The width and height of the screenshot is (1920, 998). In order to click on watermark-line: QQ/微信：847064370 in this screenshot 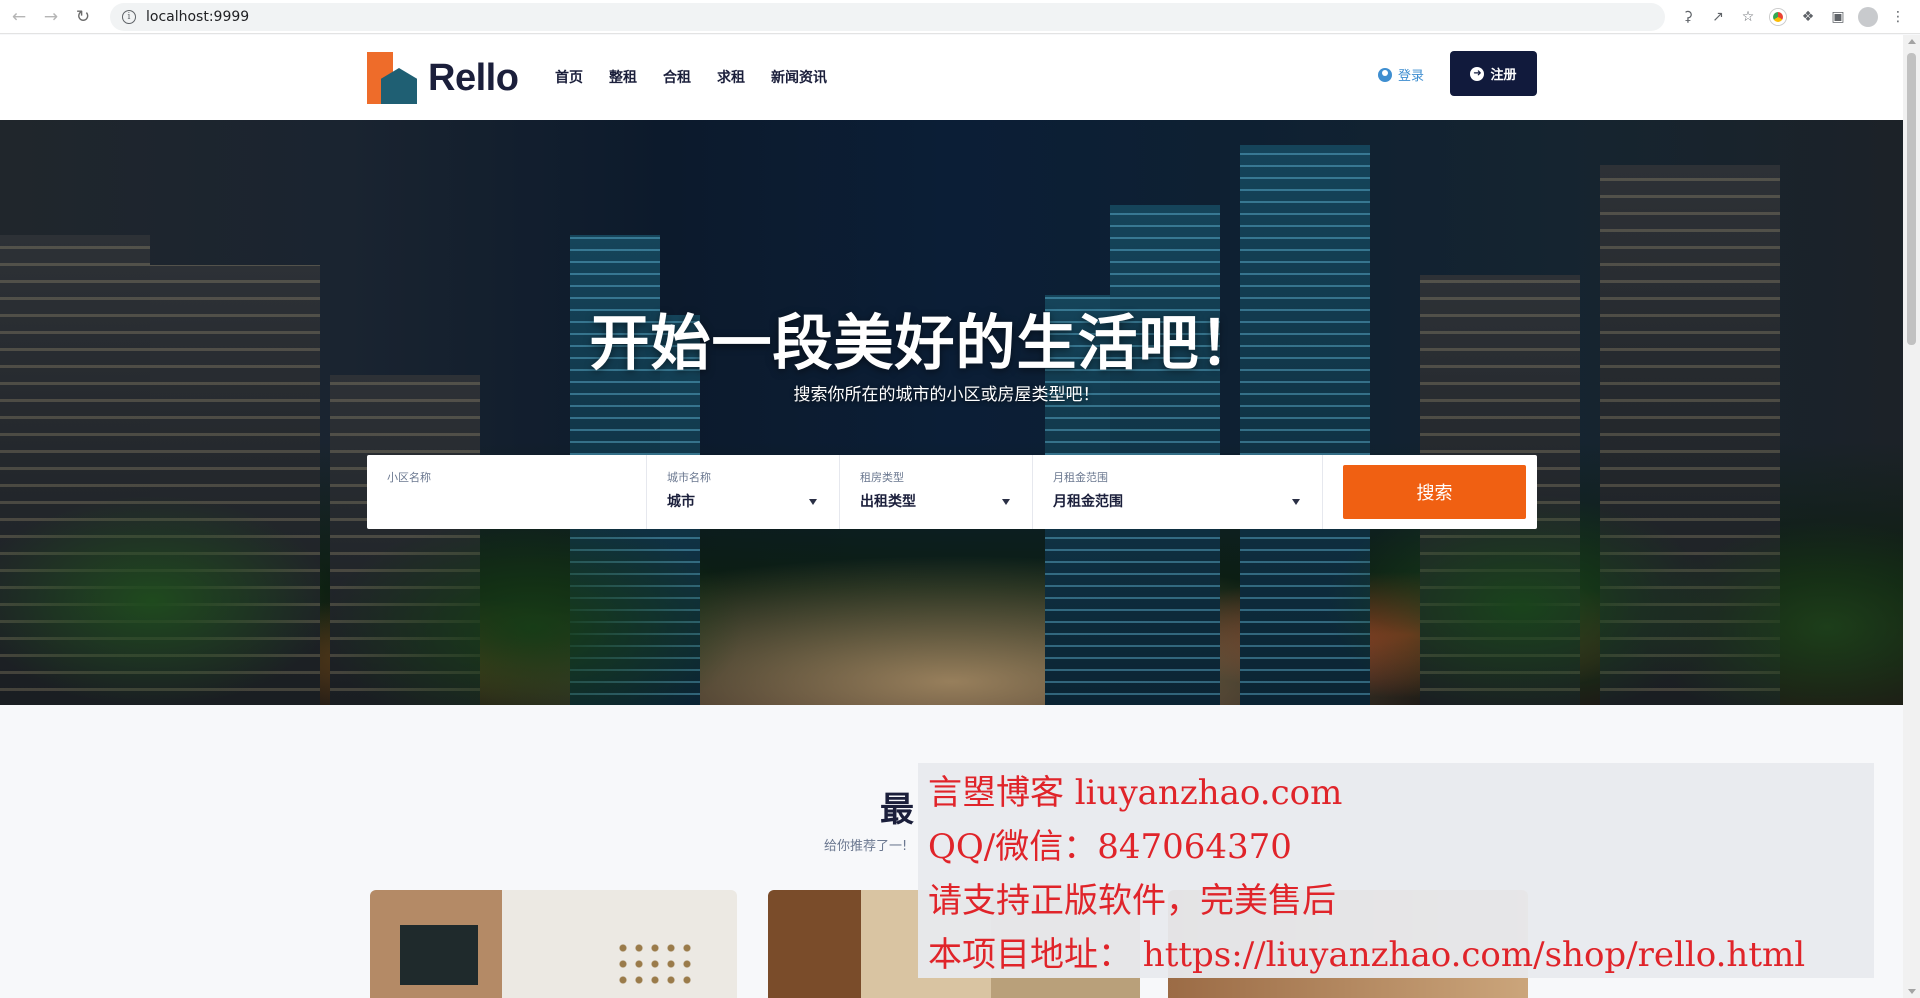, I will do `click(1110, 847)`.